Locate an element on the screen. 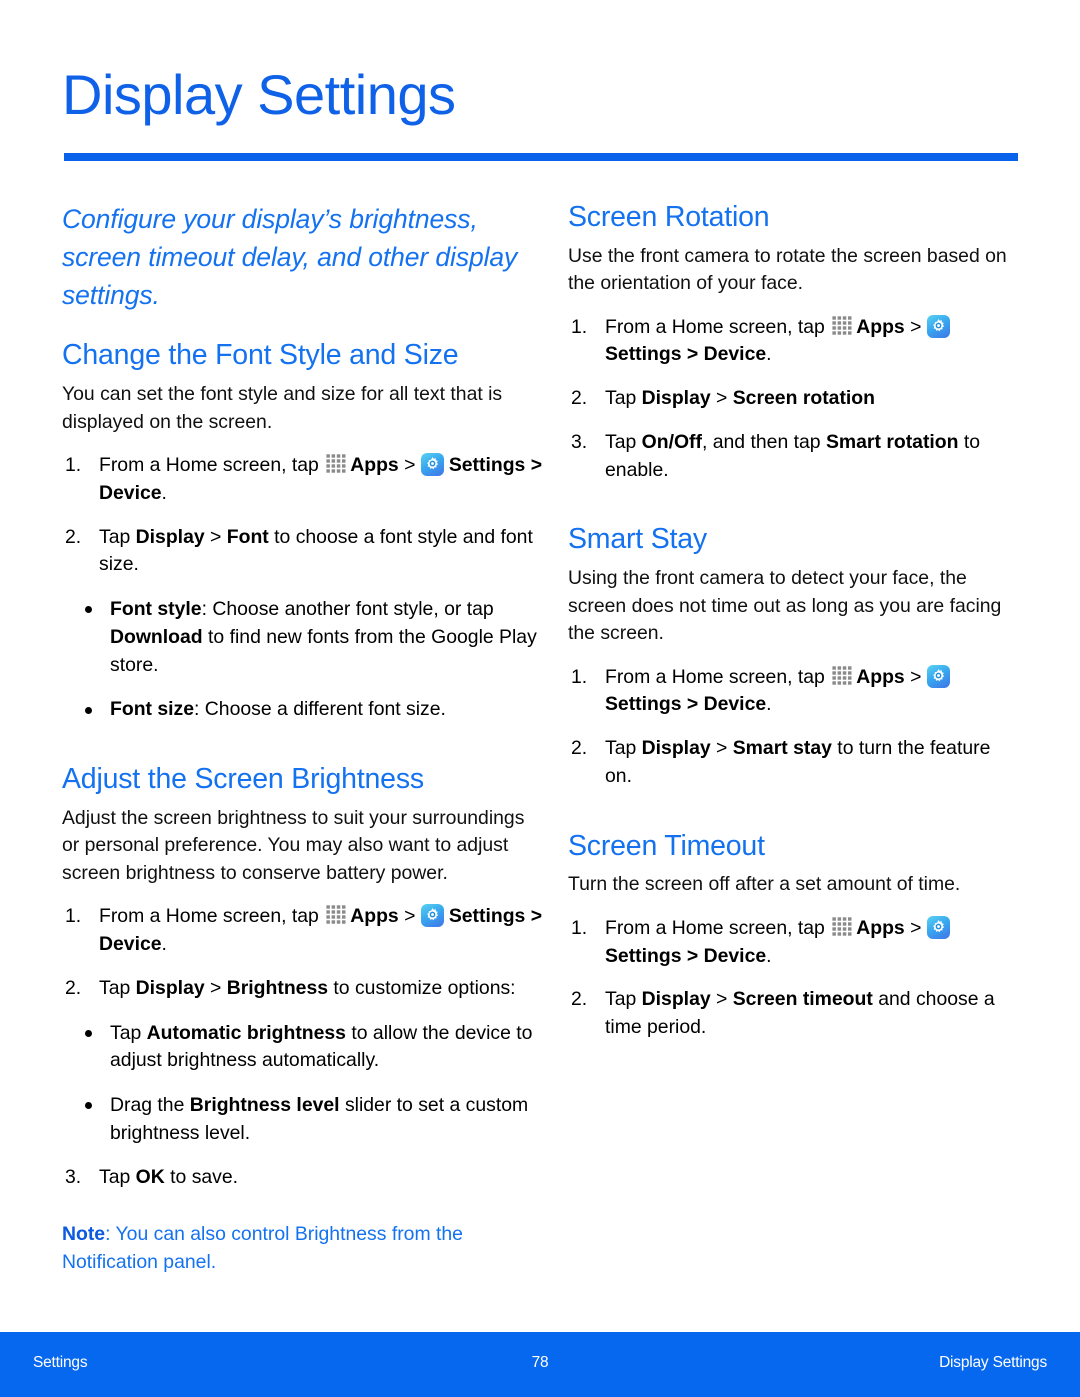  note-label: Note is located at coordinates (84, 1234).